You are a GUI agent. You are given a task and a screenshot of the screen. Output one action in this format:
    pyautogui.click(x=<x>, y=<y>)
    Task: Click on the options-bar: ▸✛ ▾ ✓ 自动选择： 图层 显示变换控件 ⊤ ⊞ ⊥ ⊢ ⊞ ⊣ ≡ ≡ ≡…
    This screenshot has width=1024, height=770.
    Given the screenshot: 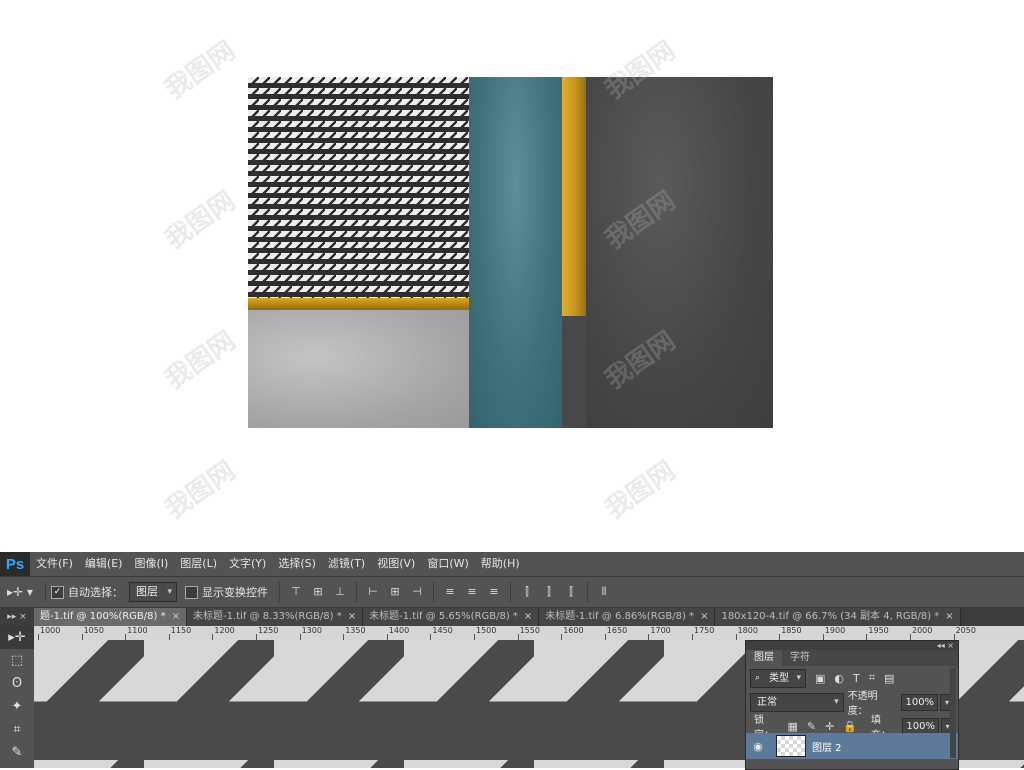 What is the action you would take?
    pyautogui.click(x=512, y=592)
    